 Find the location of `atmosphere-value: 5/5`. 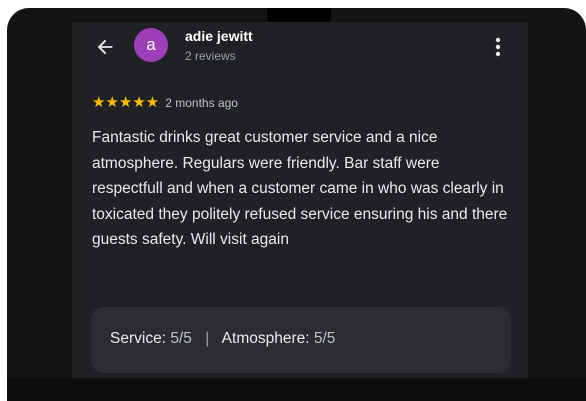

atmosphere-value: 5/5 is located at coordinates (324, 338).